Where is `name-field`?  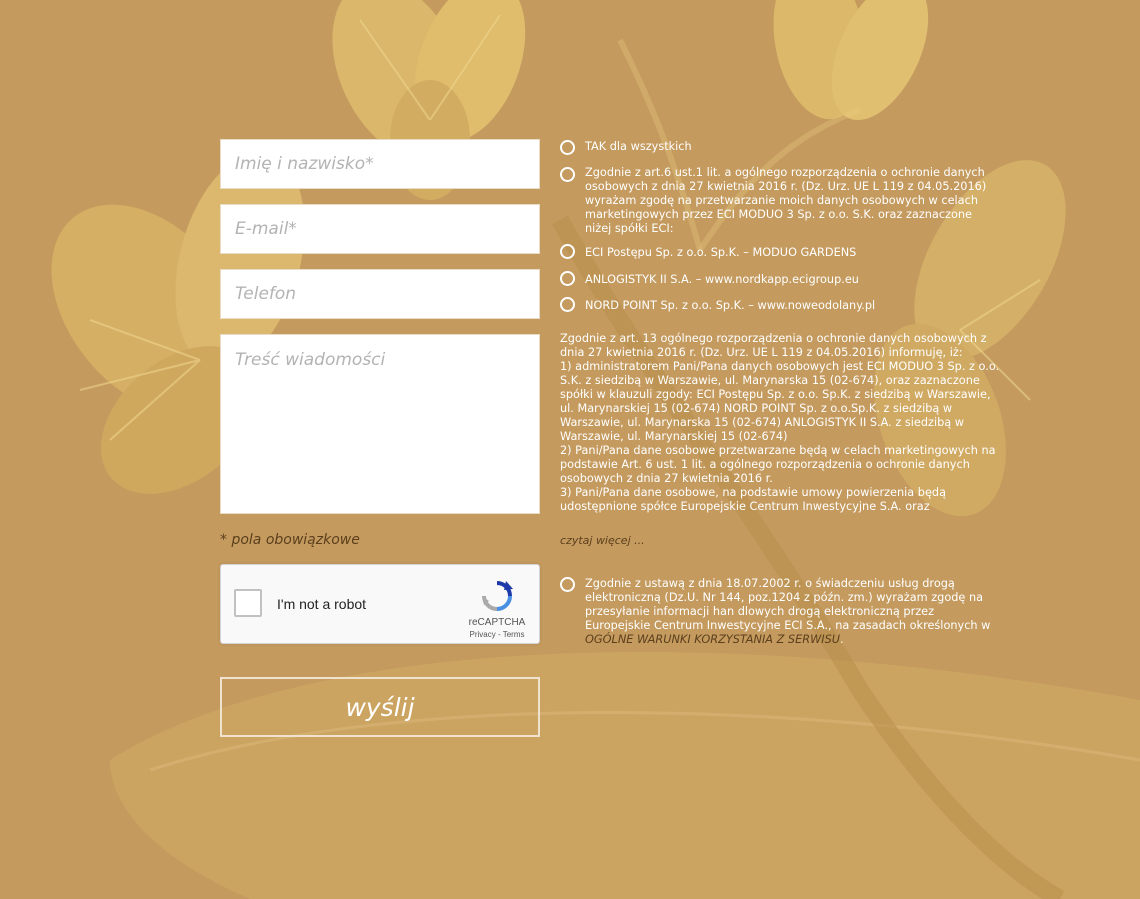
name-field is located at coordinates (380, 164).